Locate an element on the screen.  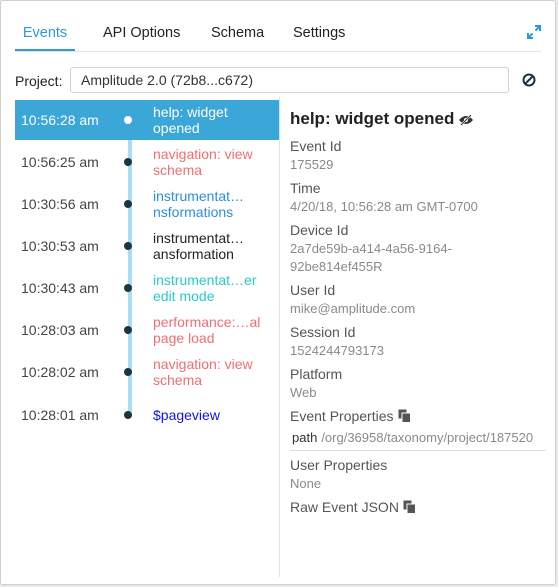
event-name: instrumentat… nsformations is located at coordinates (199, 204).